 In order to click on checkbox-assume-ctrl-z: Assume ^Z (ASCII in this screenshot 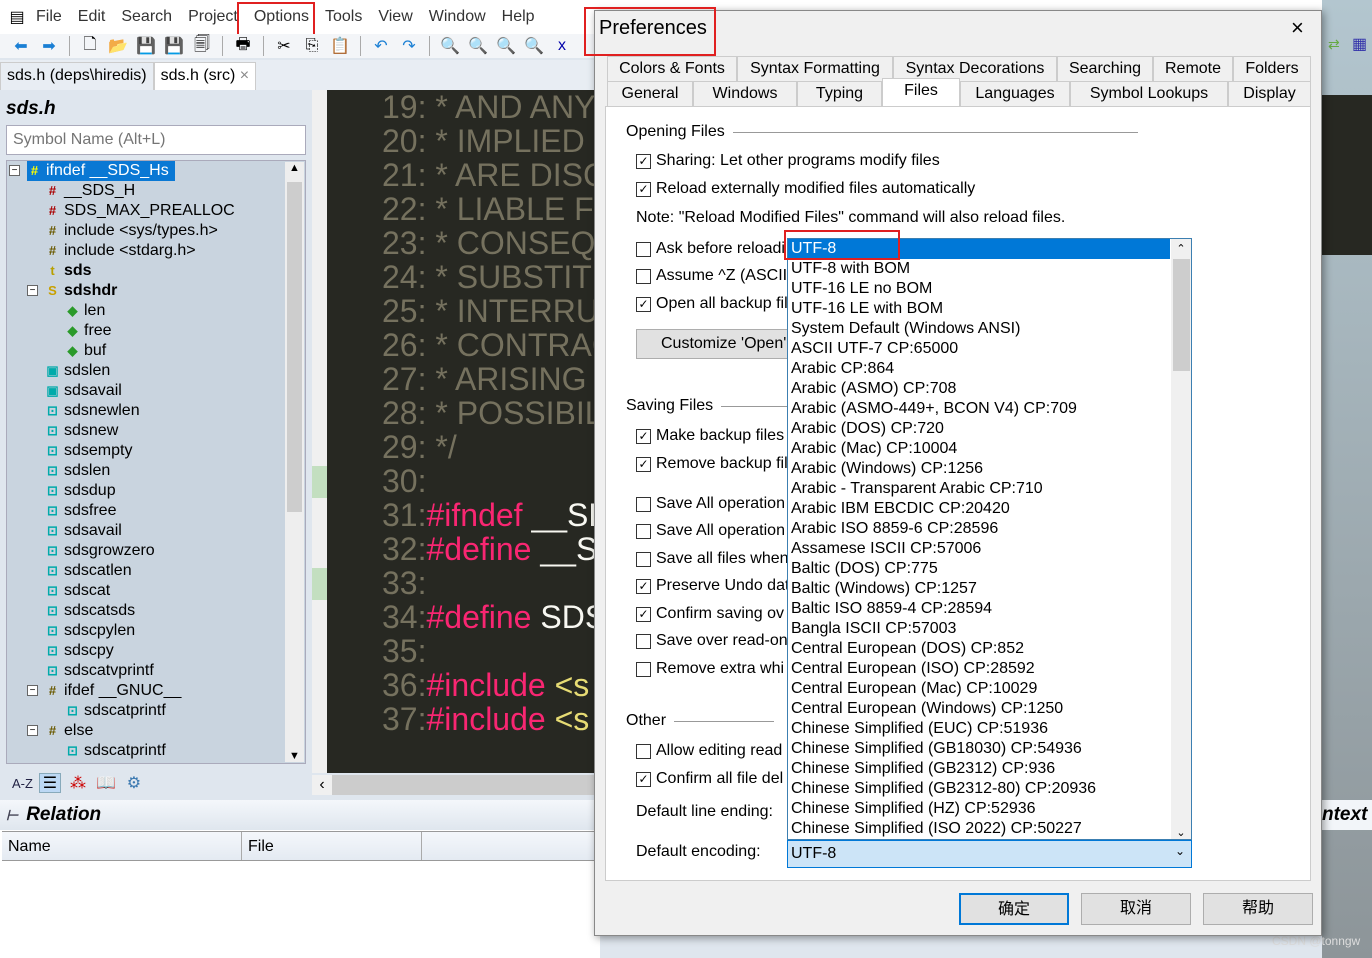, I will do `click(711, 276)`.